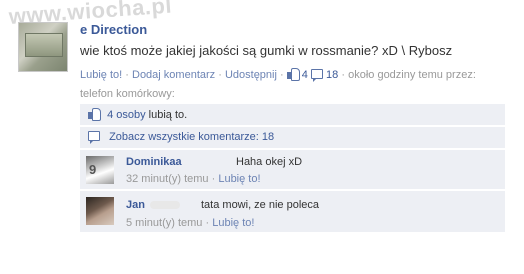  Describe the element at coordinates (305, 75) in the screenshot. I see `likes-count: 4` at that location.